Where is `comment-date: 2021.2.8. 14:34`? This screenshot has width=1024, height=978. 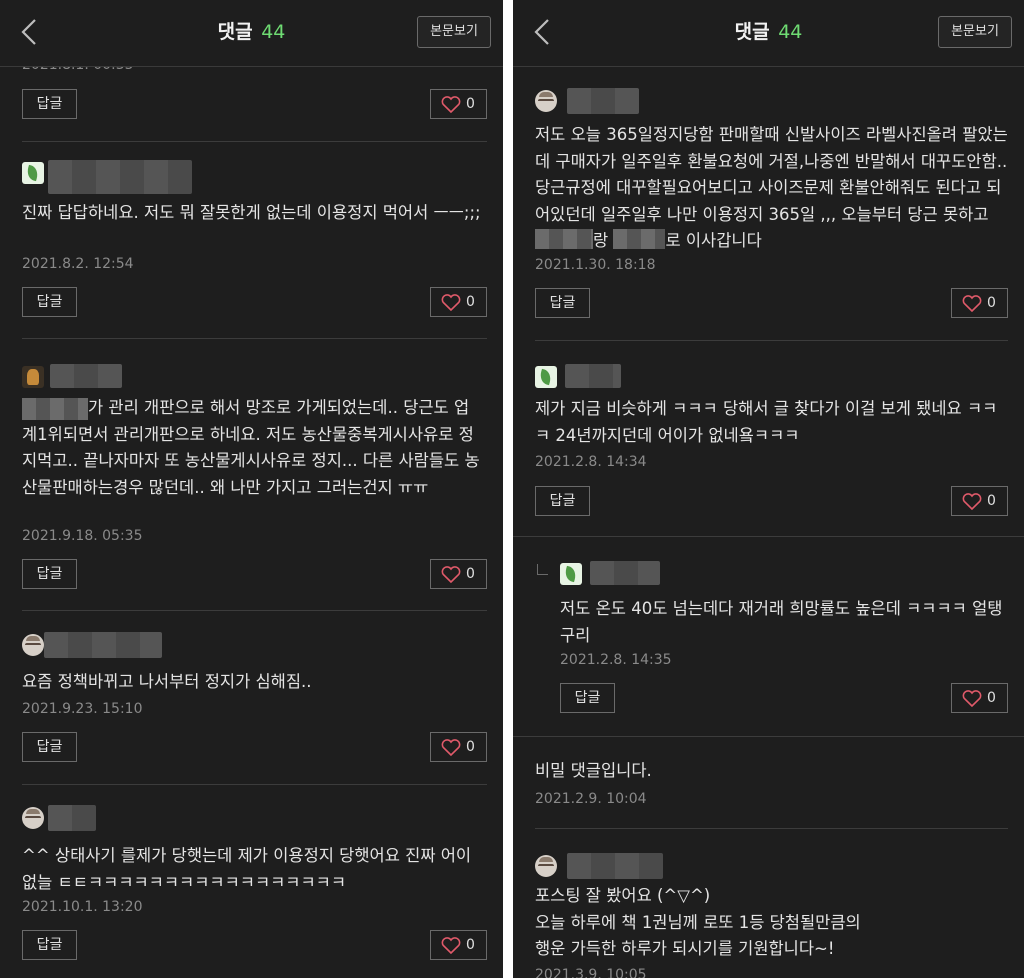 comment-date: 2021.2.8. 14:34 is located at coordinates (591, 462).